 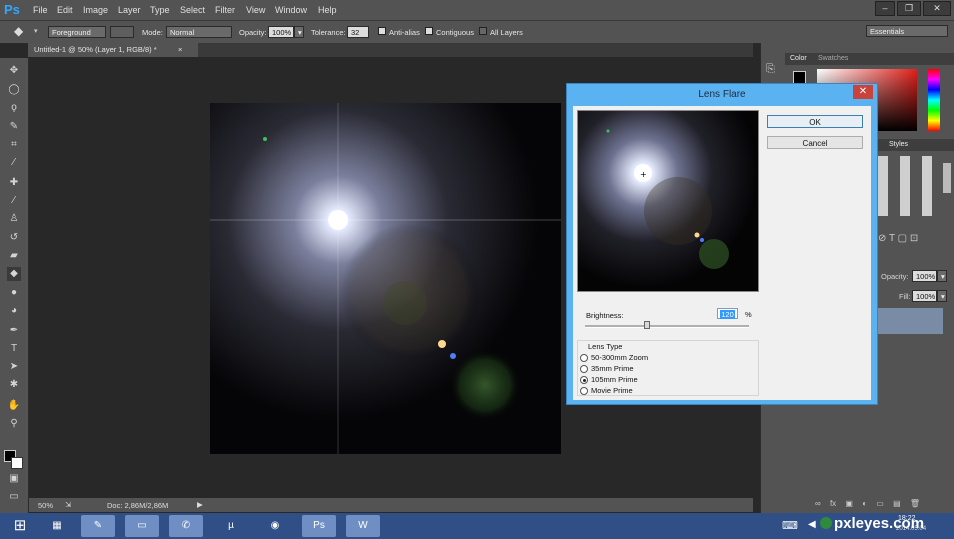 I want to click on tab-styles: Styles, so click(x=898, y=144).